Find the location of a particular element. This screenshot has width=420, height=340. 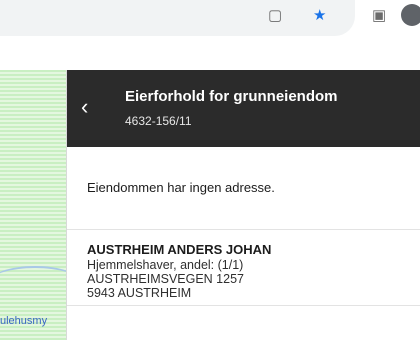

star-icon: ★ is located at coordinates (319, 15).